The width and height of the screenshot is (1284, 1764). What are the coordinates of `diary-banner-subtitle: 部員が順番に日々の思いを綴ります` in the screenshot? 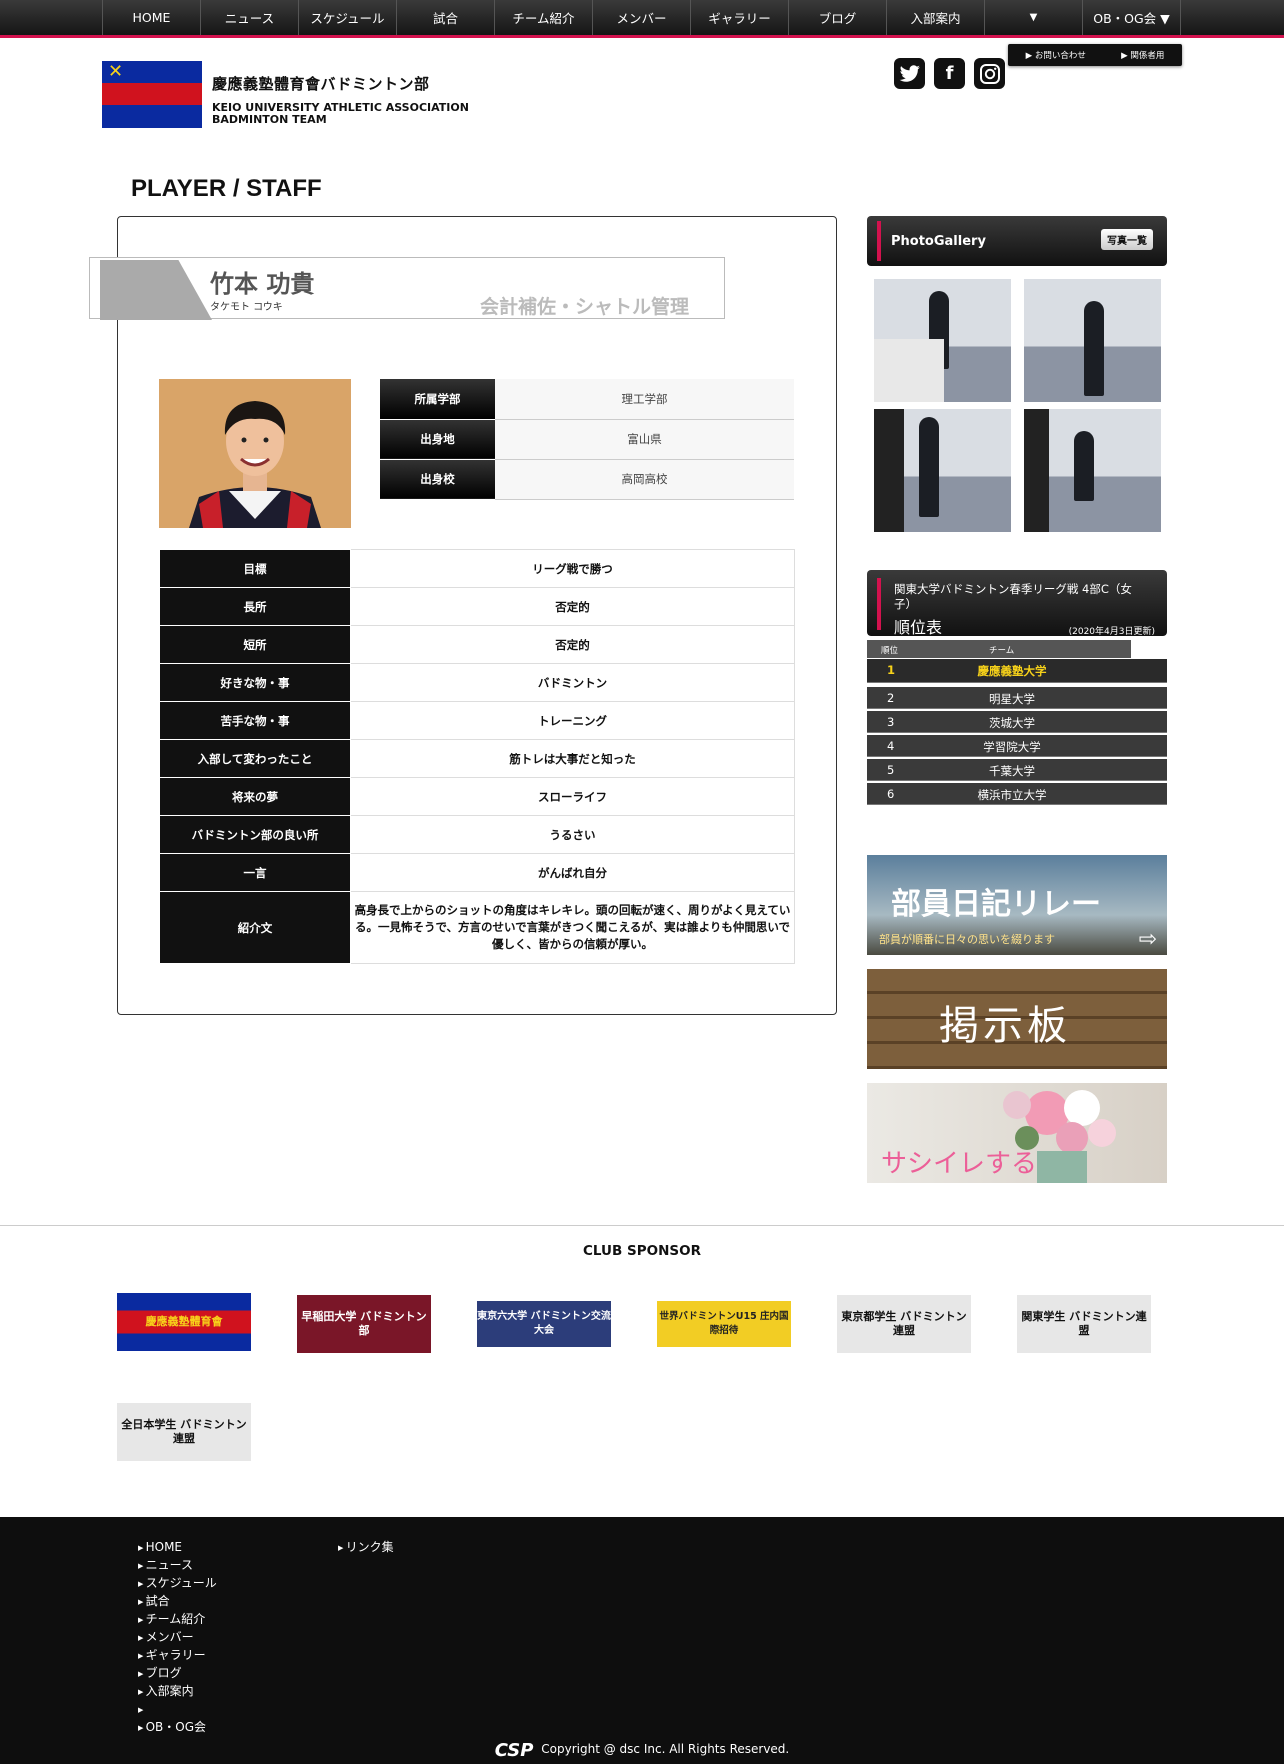 It's located at (967, 939).